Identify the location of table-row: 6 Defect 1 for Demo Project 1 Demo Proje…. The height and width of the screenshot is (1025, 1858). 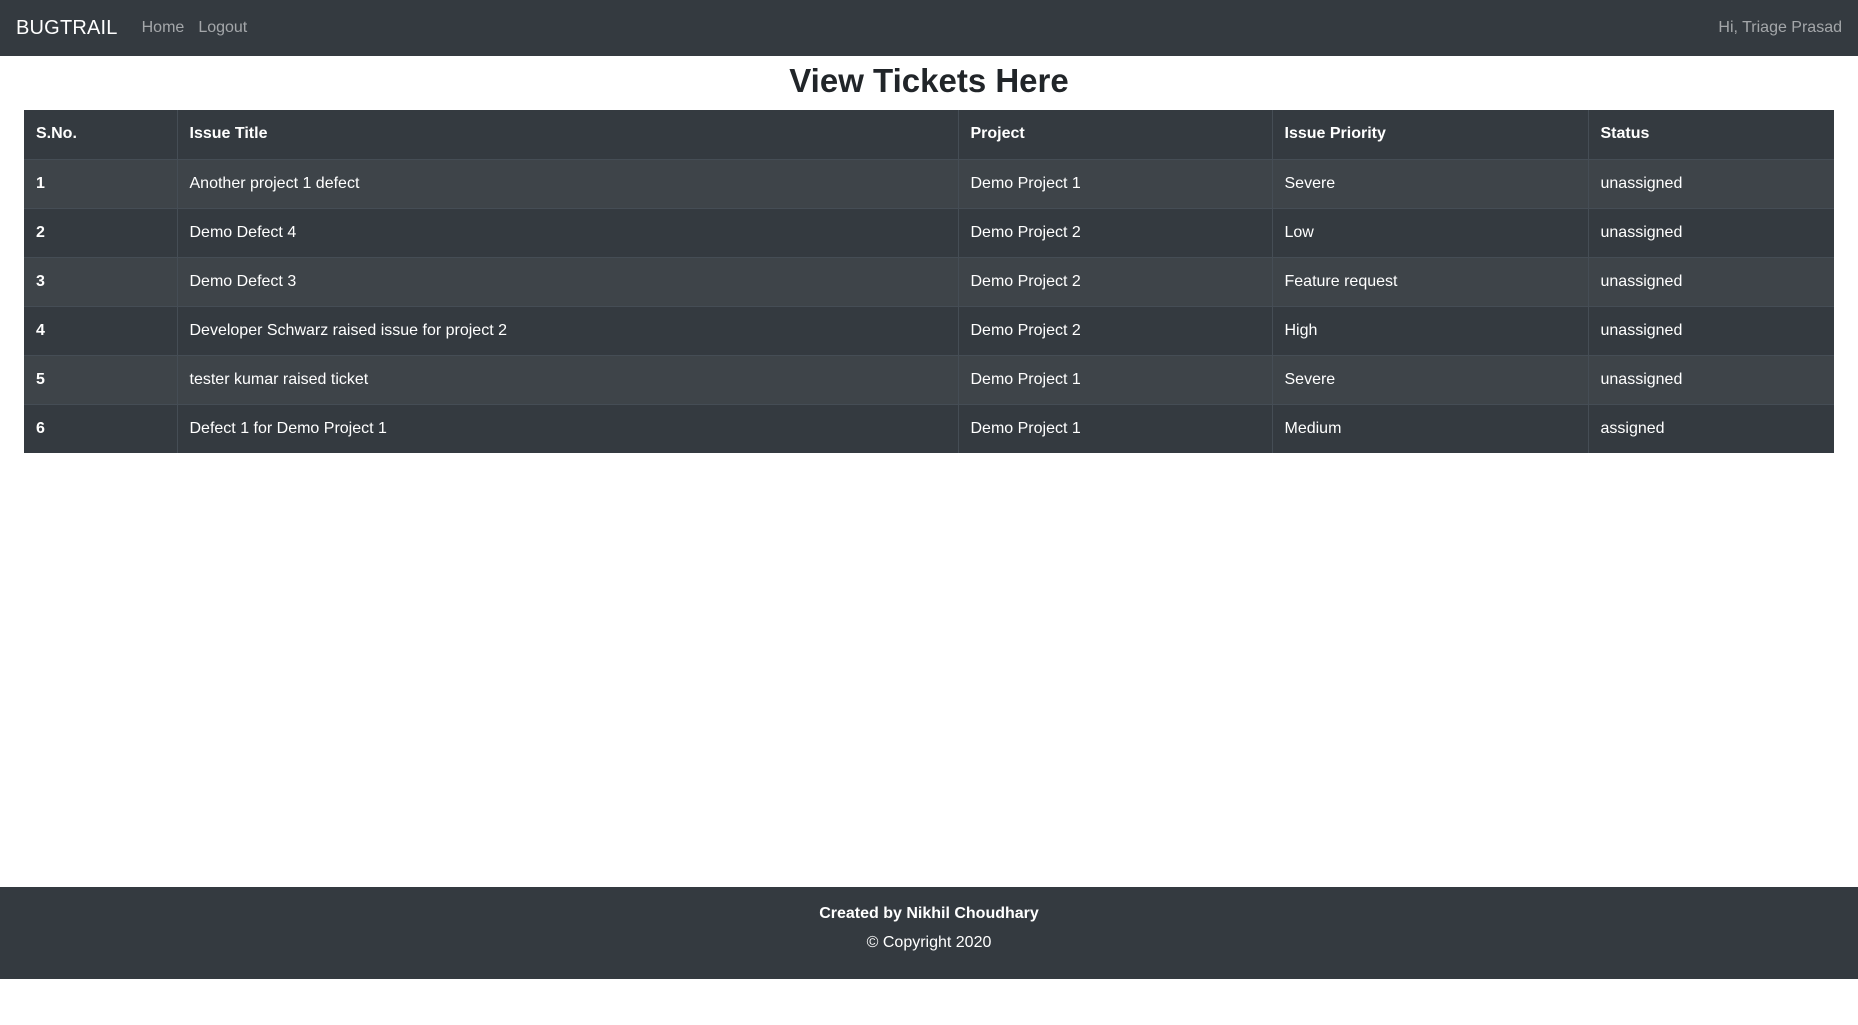
(929, 428).